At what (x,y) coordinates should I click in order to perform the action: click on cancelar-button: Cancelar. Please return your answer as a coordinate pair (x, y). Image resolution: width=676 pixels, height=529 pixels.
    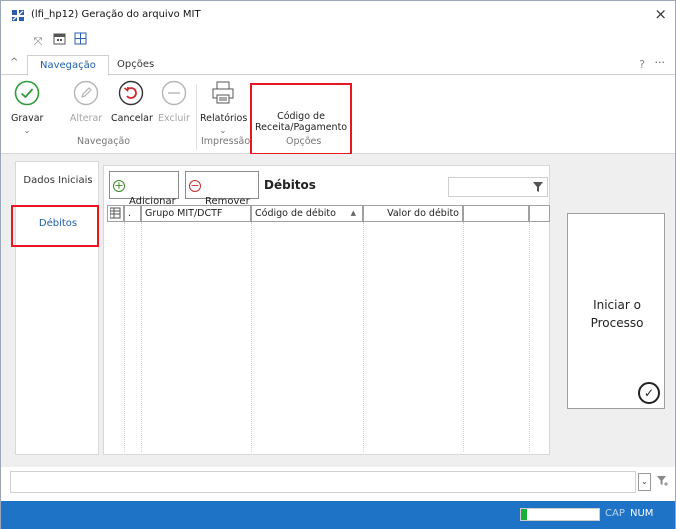
    Looking at the image, I should click on (132, 102).